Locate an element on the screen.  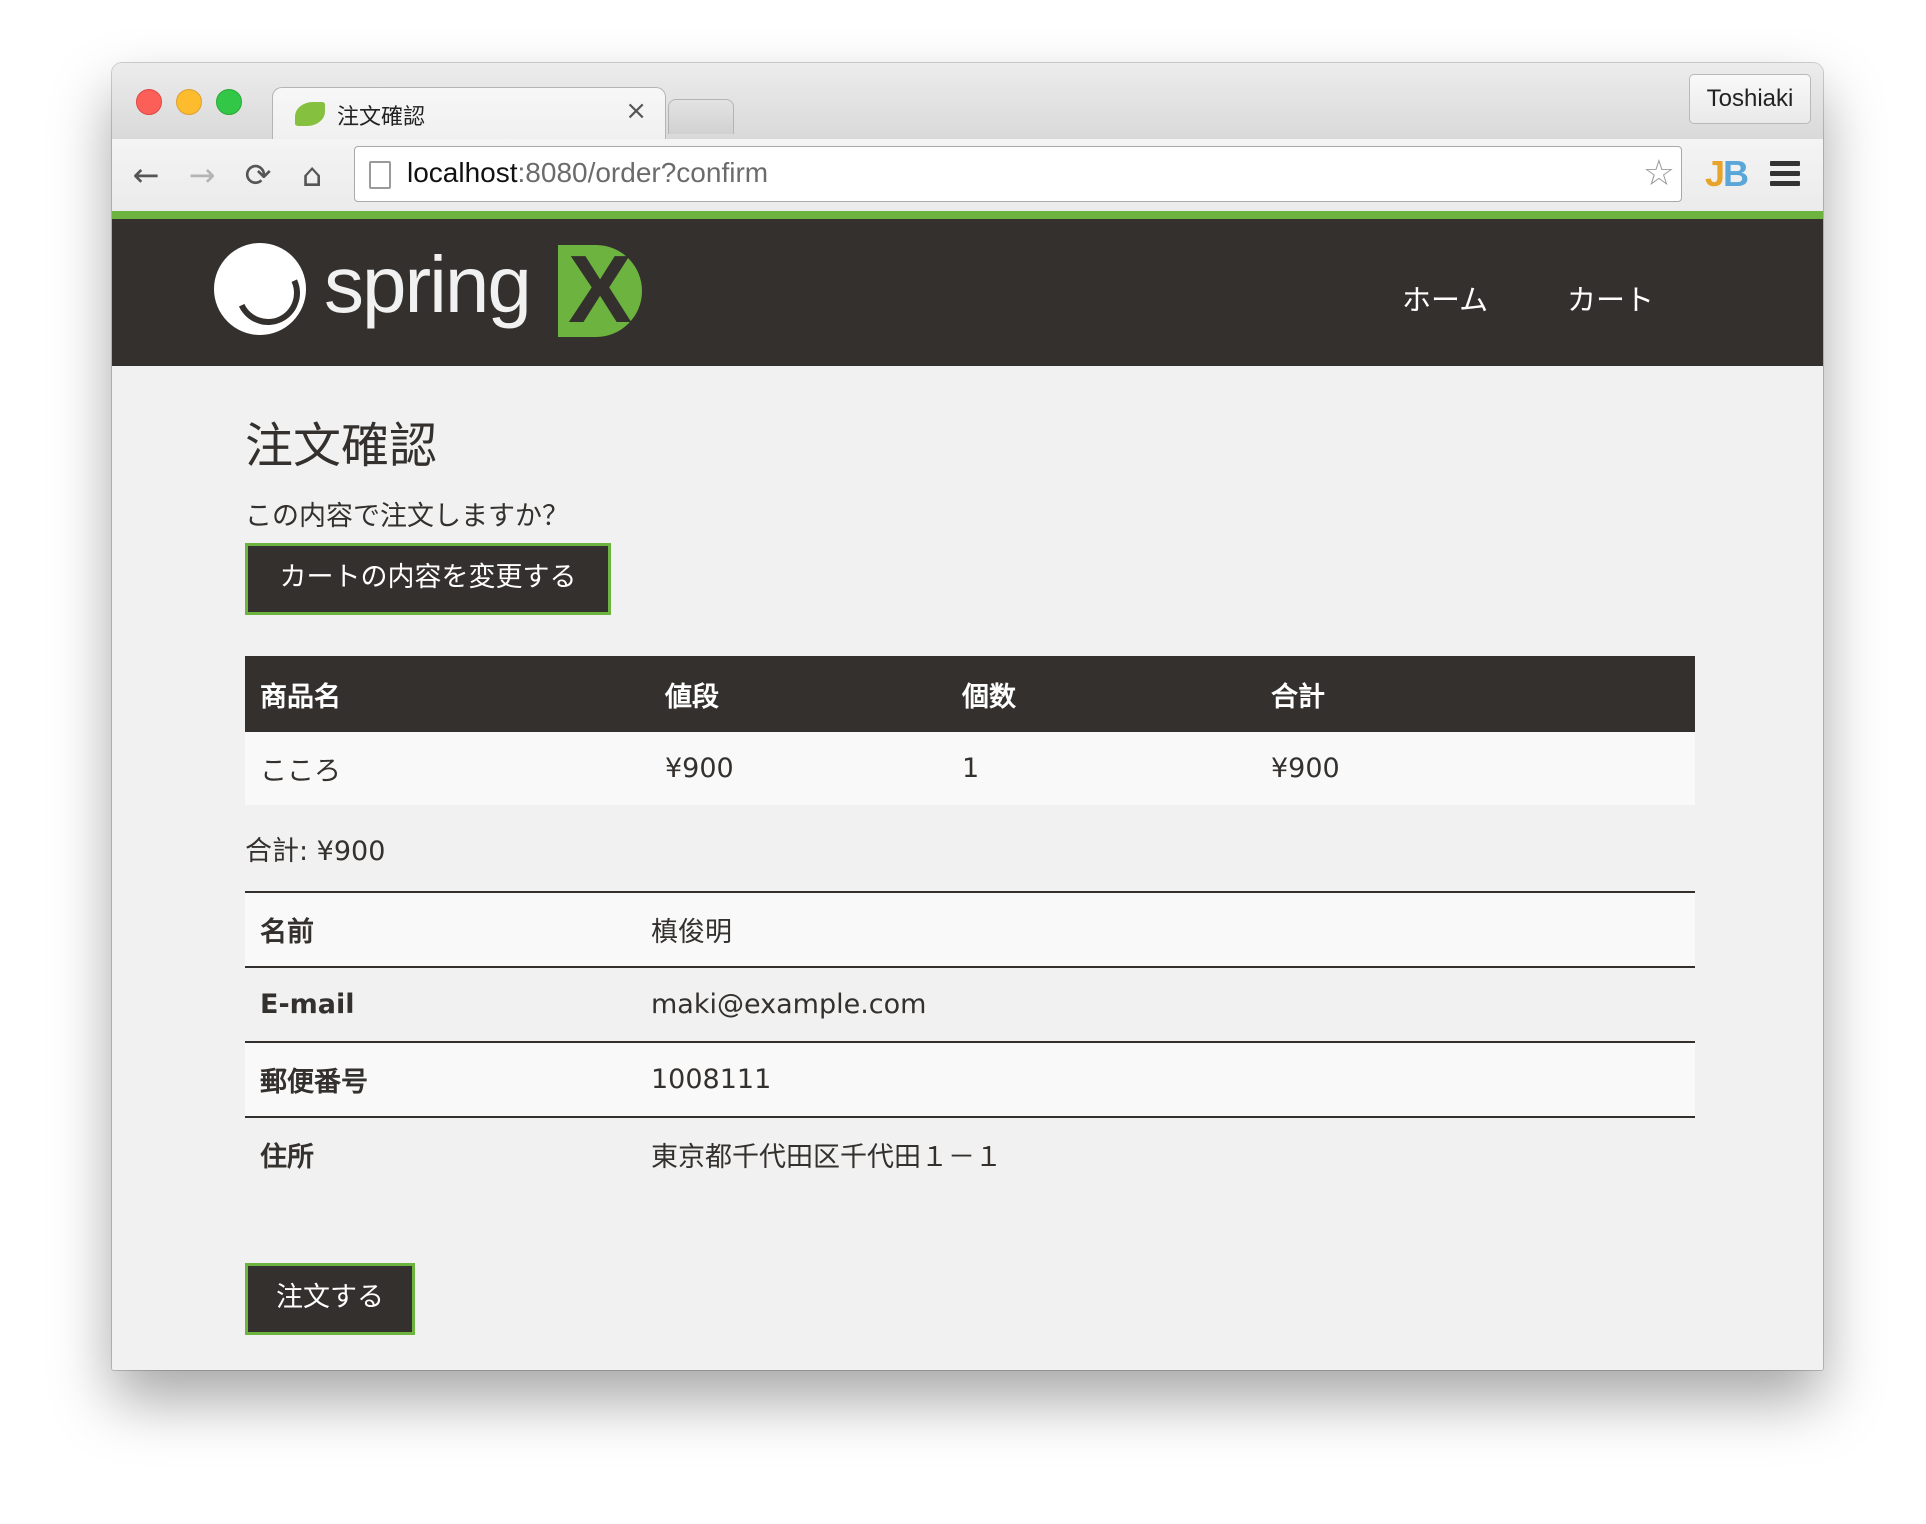
table-row: E-mail maki@example.com is located at coordinates (970, 1005).